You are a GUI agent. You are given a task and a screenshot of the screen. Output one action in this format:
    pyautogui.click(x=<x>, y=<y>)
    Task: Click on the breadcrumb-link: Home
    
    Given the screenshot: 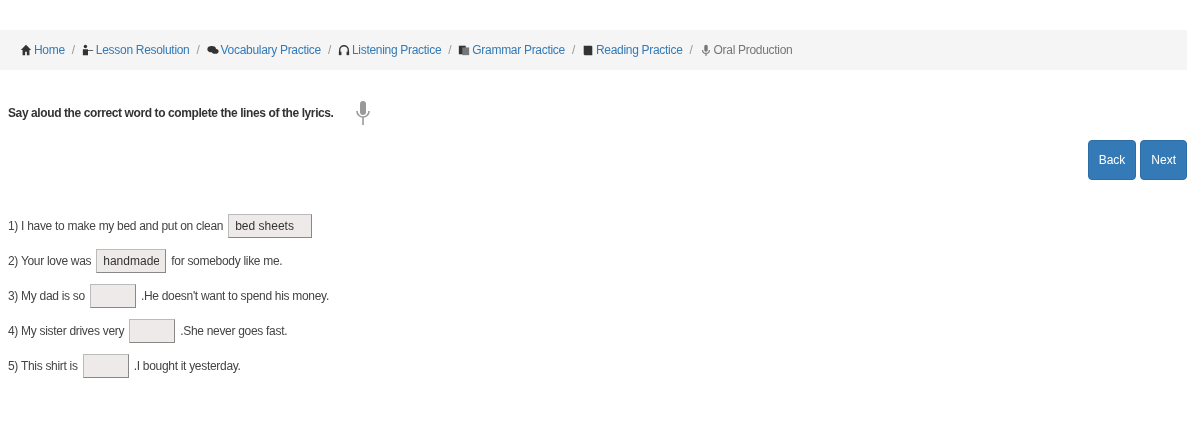 What is the action you would take?
    pyautogui.click(x=42, y=50)
    